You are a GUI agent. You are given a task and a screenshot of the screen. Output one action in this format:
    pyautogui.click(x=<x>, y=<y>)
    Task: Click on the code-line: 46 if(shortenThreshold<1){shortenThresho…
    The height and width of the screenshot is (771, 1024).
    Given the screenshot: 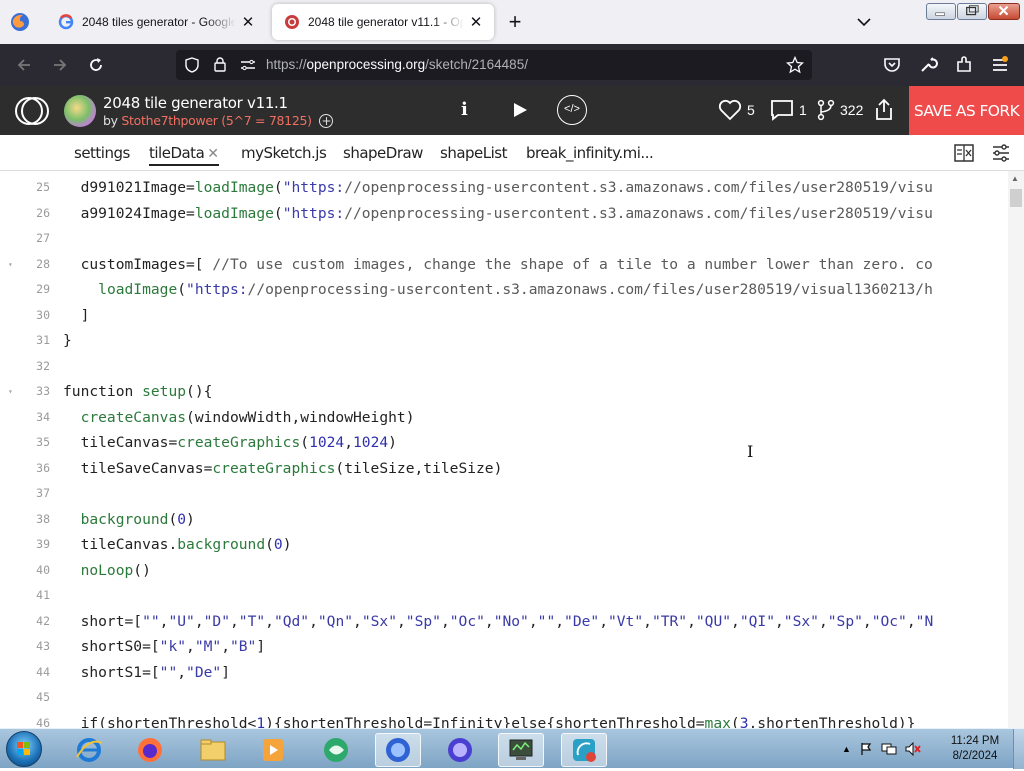 What is the action you would take?
    pyautogui.click(x=504, y=720)
    